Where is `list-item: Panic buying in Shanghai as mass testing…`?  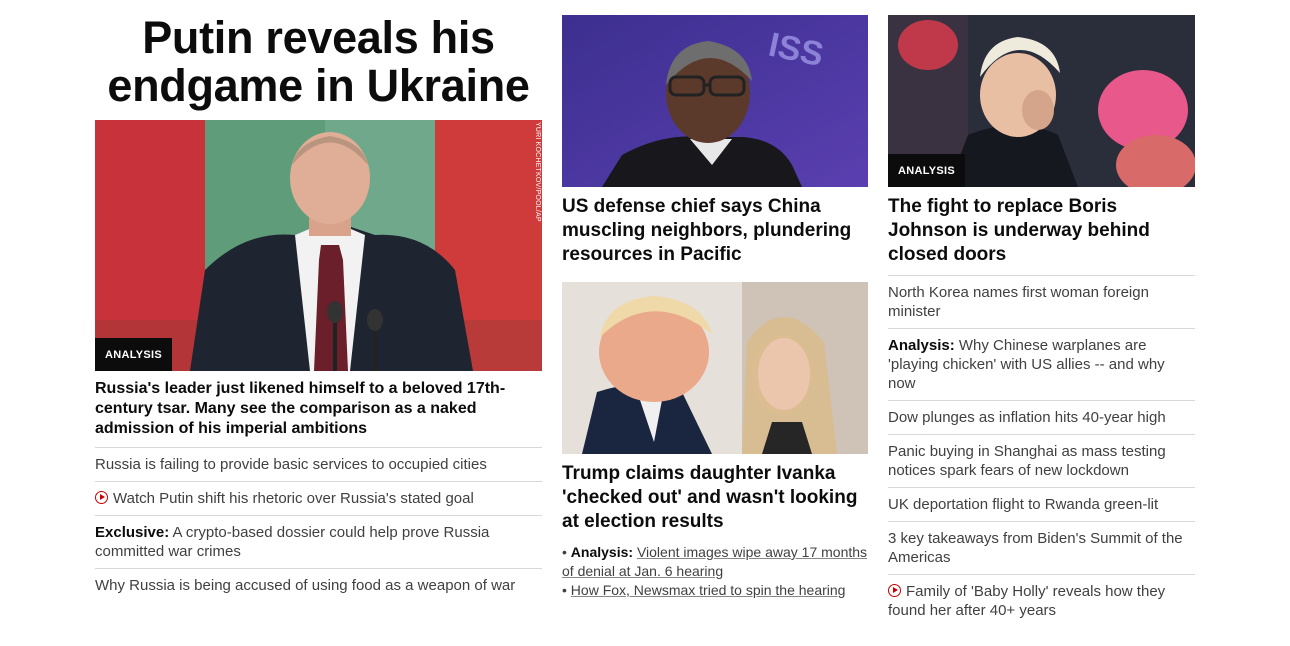 list-item: Panic buying in Shanghai as mass testing… is located at coordinates (1041, 460).